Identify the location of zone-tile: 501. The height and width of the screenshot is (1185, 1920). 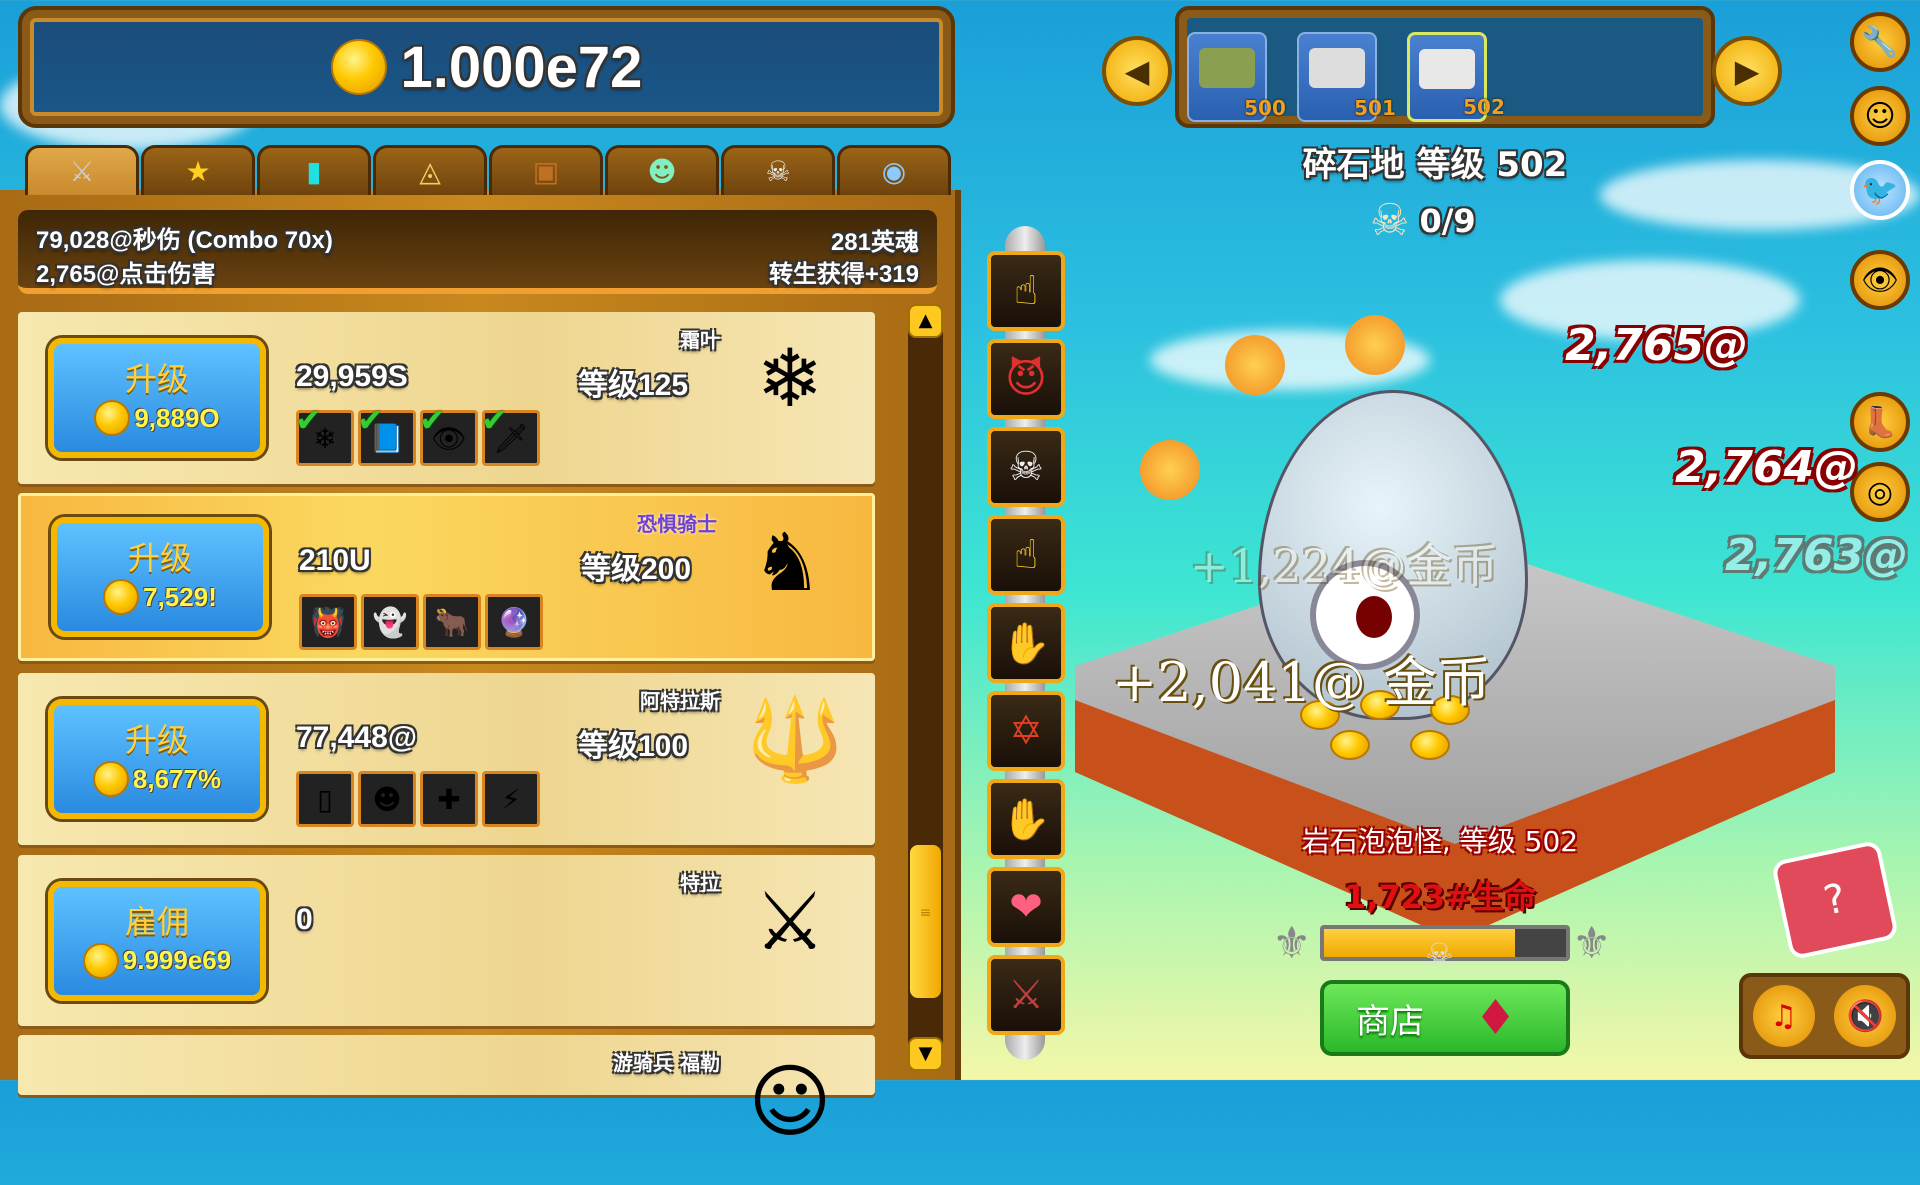
(1346, 77).